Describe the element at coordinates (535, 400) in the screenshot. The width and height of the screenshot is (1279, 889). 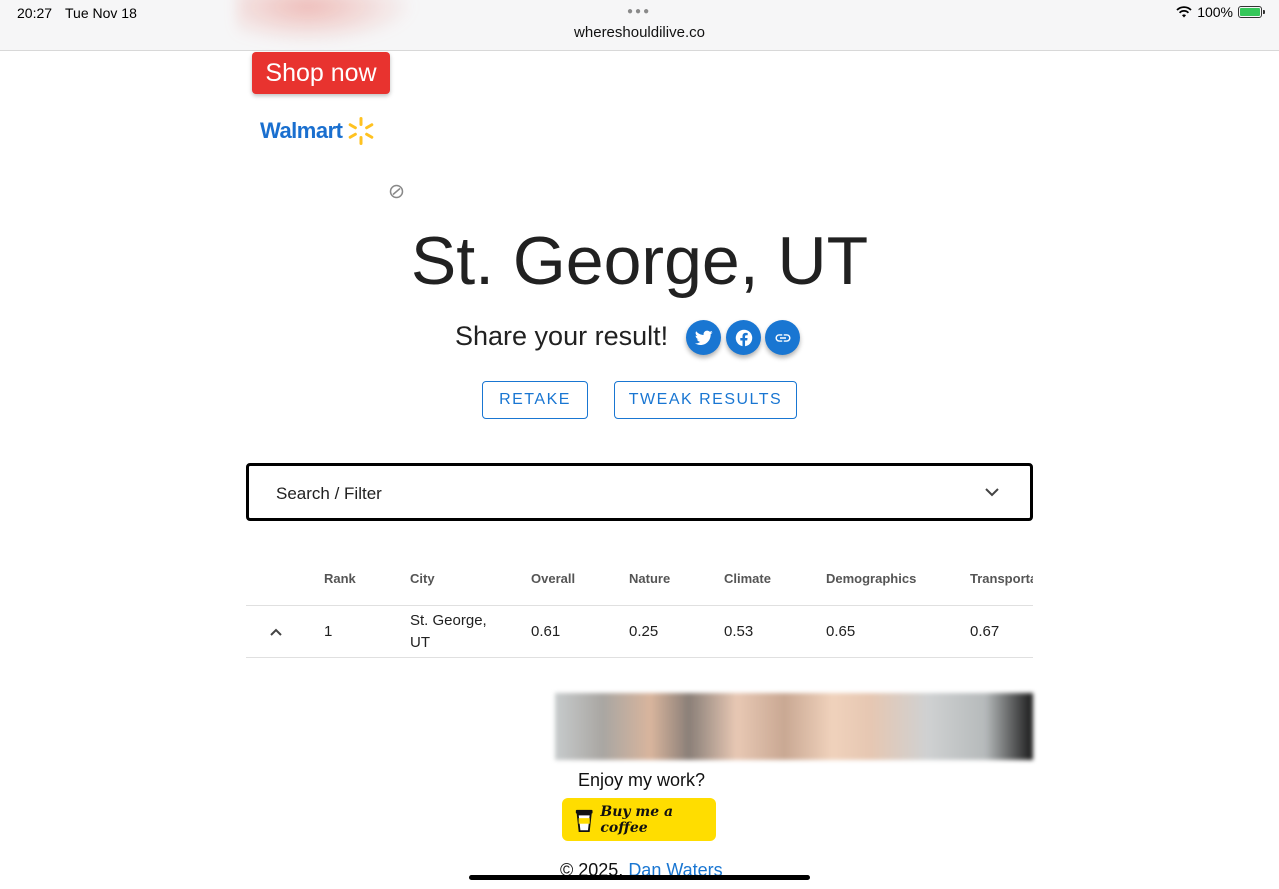
I see `retake-button: RETAKE` at that location.